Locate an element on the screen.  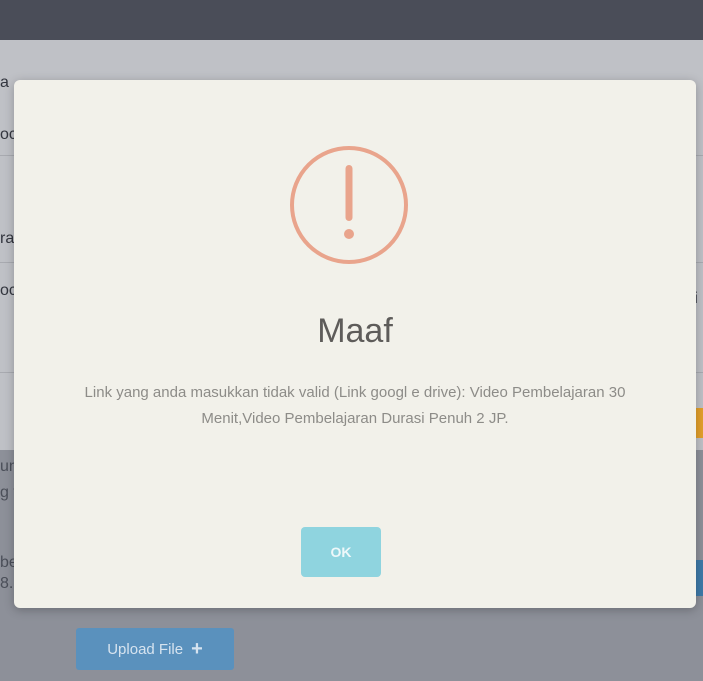
upload-file-button: Upload File + is located at coordinates (155, 649).